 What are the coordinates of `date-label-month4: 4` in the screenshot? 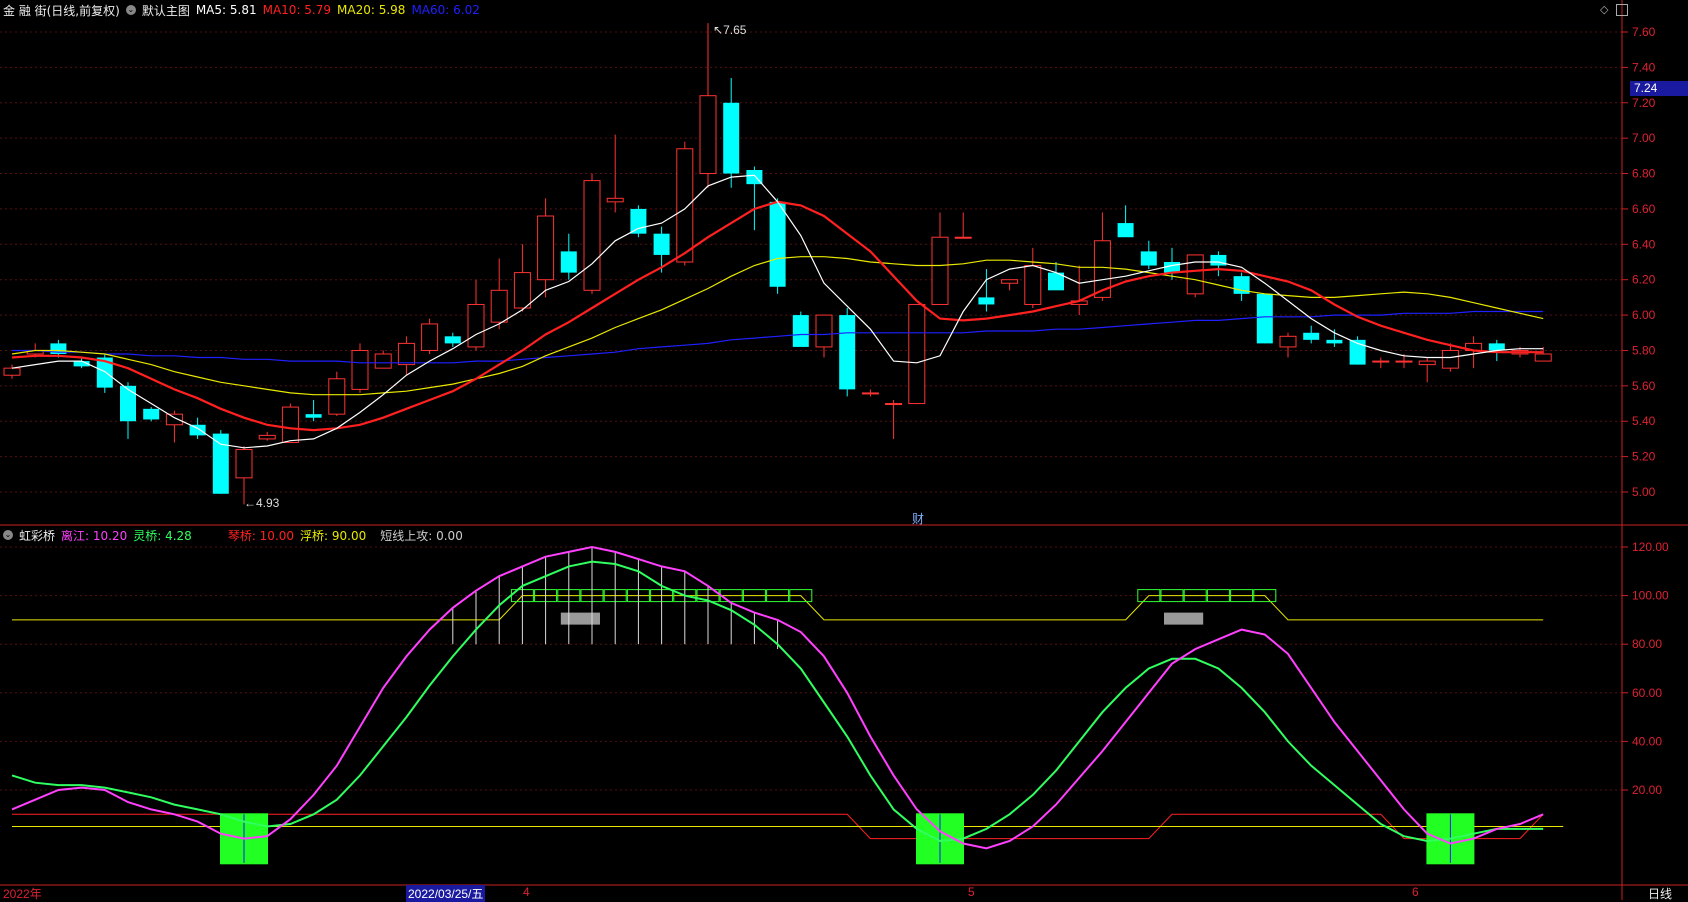 It's located at (526, 892).